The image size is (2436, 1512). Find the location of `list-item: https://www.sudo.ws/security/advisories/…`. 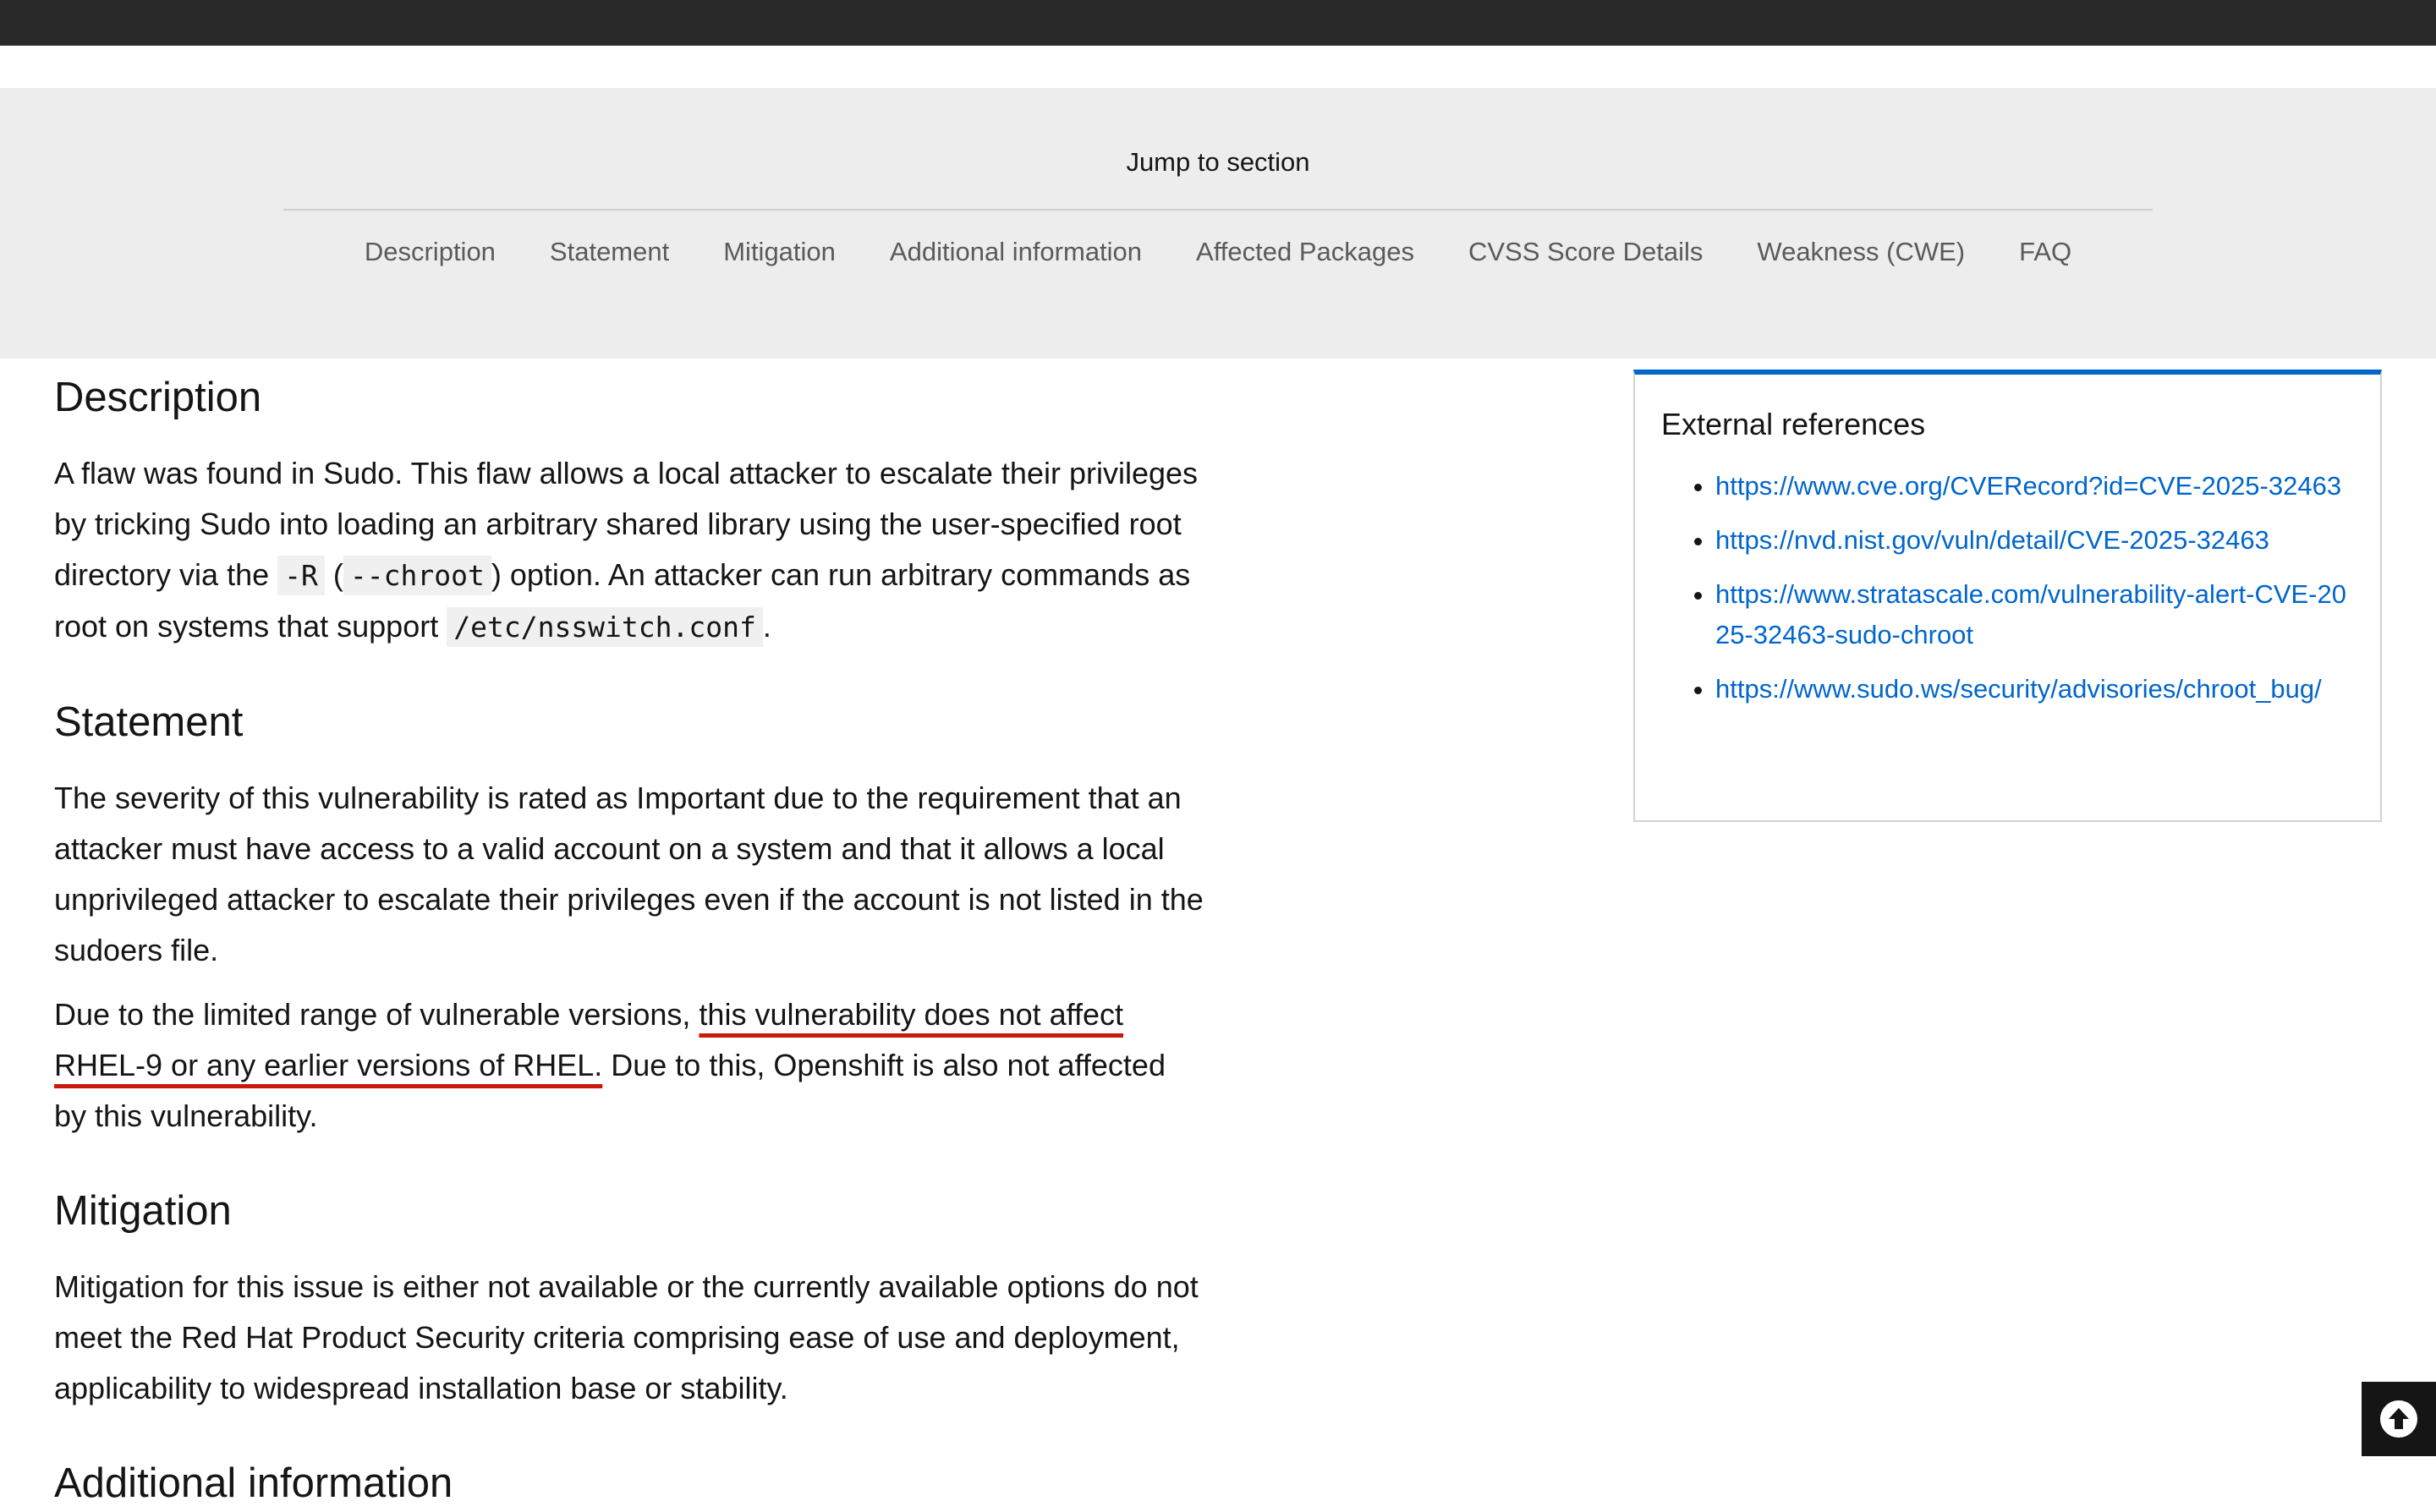

list-item: https://www.sudo.ws/security/advisories/… is located at coordinates (2037, 689).